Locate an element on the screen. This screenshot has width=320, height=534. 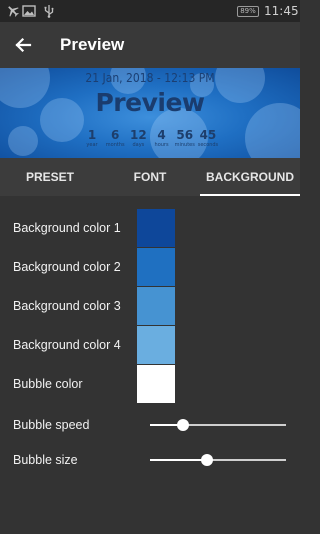
arrow-left-icon is located at coordinates (23, 45).